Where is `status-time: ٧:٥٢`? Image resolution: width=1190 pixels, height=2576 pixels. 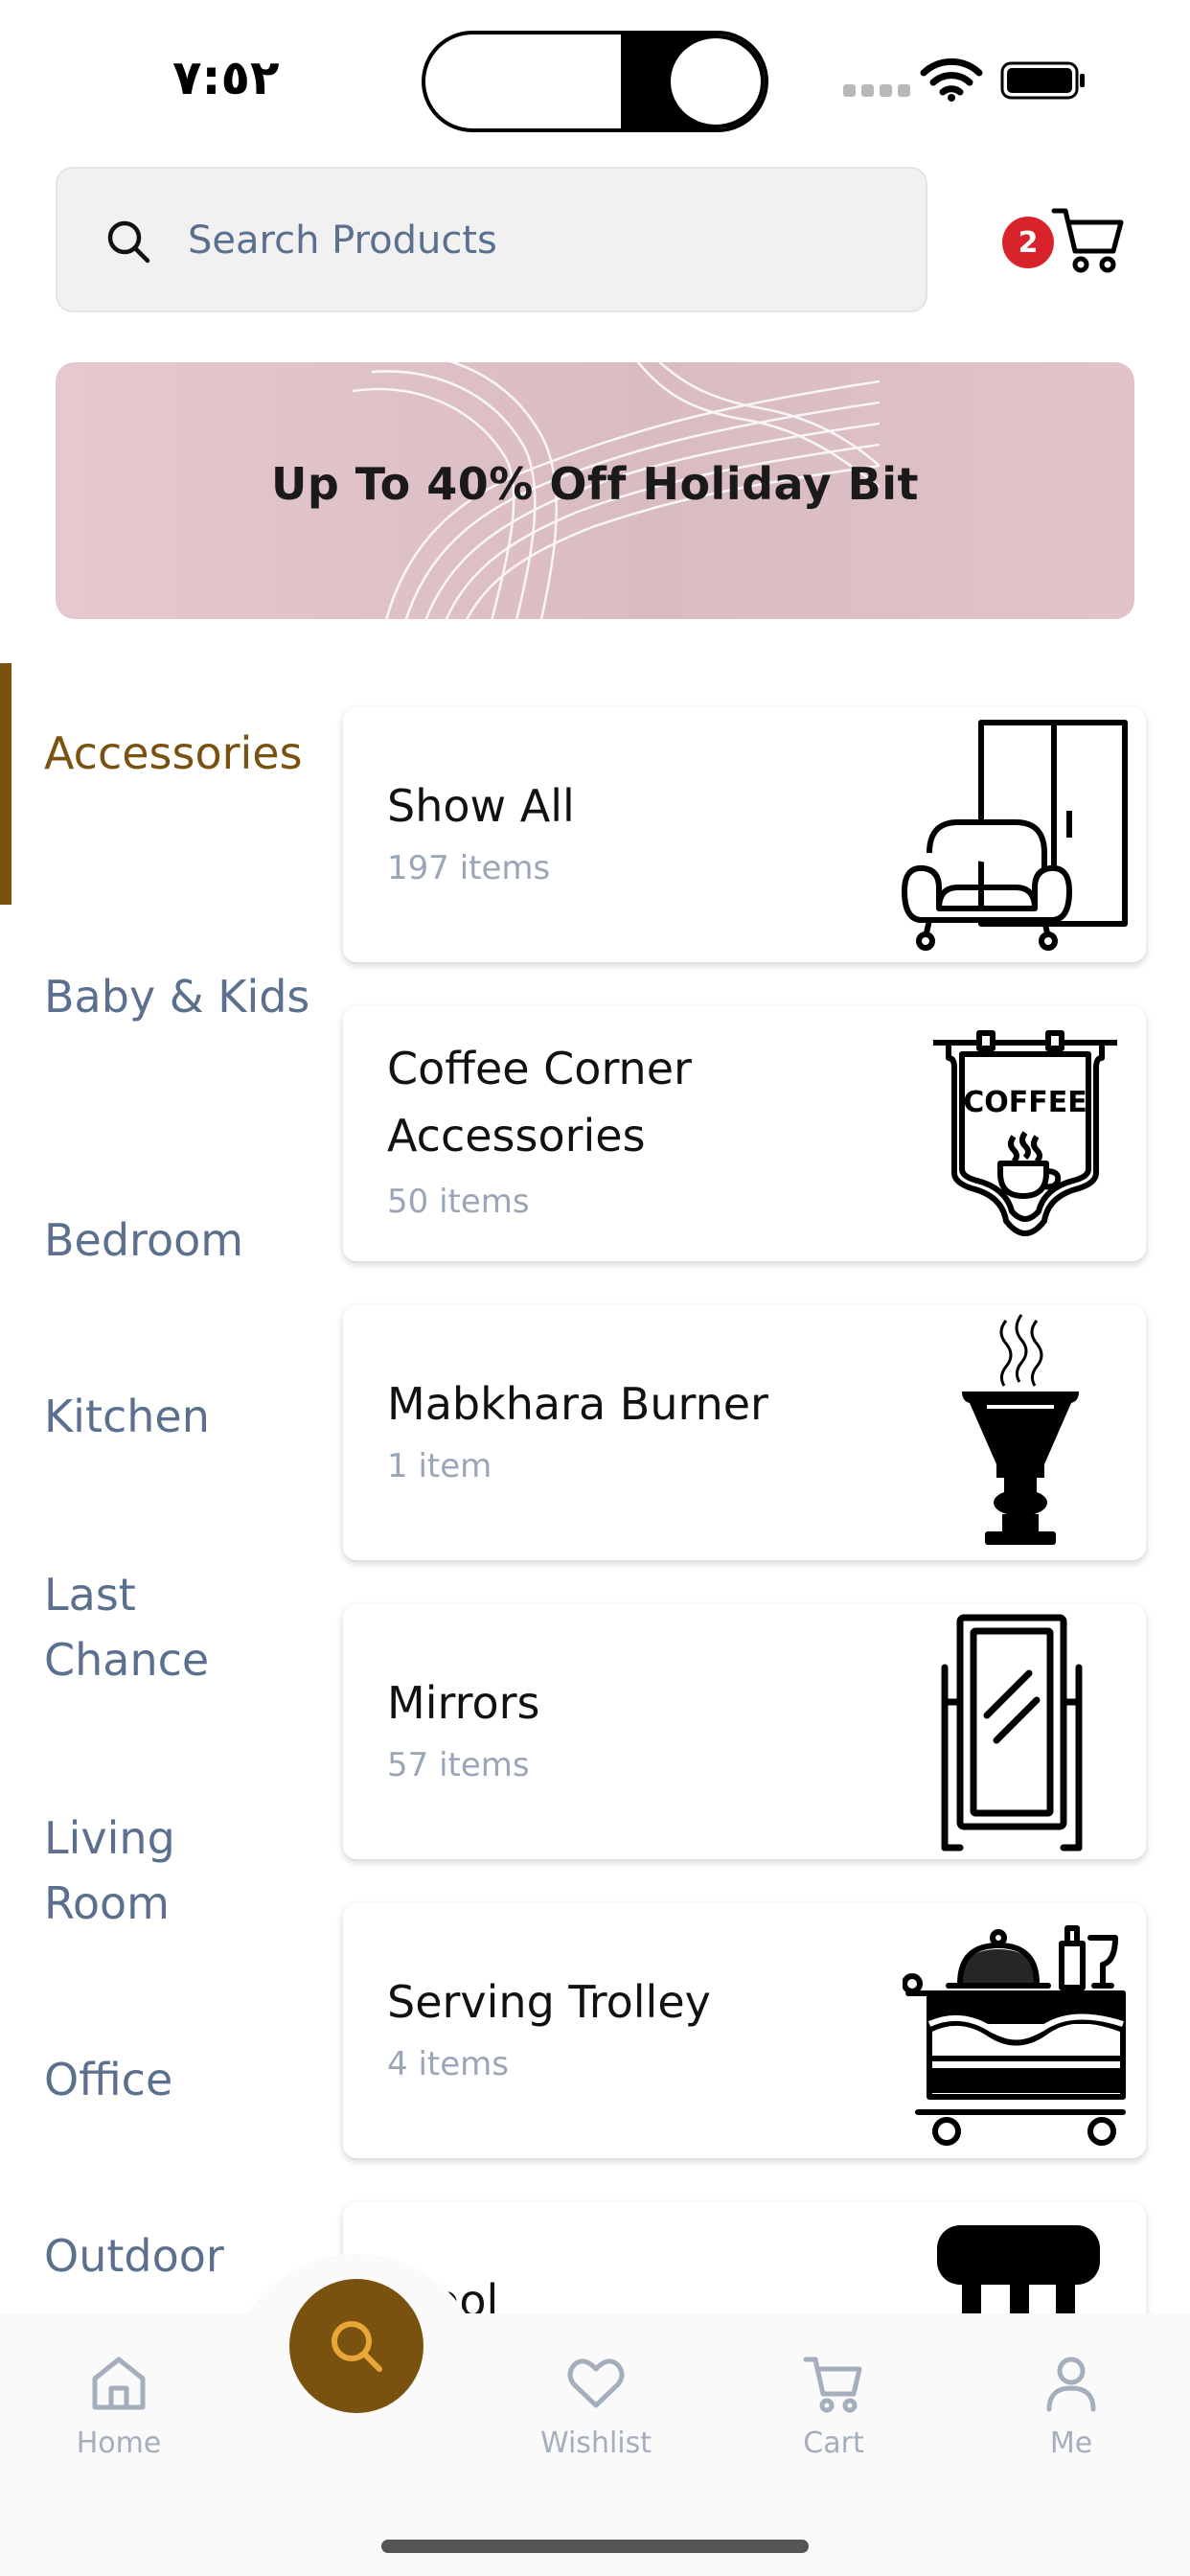 status-time: ٧:٥٢ is located at coordinates (226, 77).